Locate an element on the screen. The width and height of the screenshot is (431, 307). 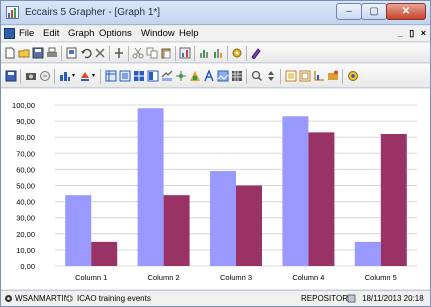
x-tick-label: Column 2 is located at coordinates (164, 277).